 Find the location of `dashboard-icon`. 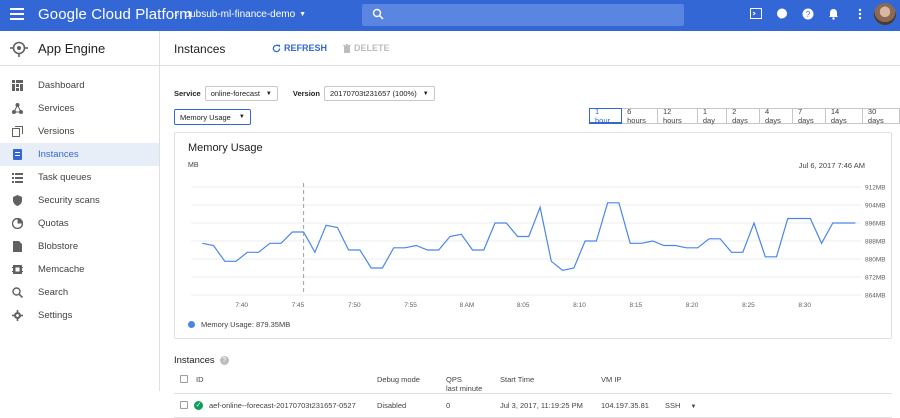

dashboard-icon is located at coordinates (17, 85).